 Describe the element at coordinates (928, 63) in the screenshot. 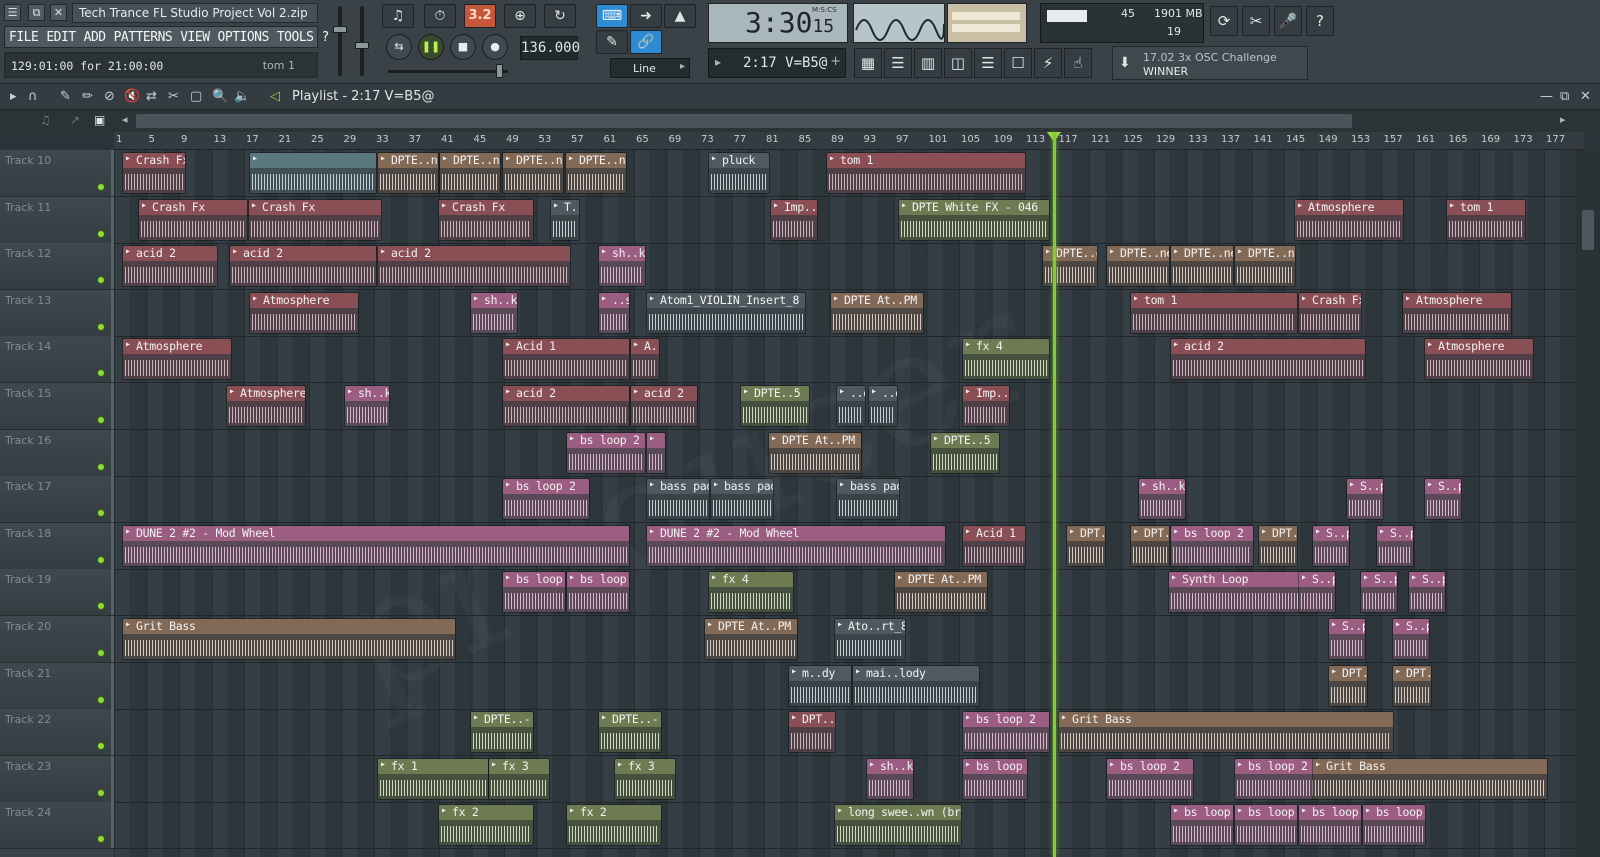

I see `piano-roll-icon: ▥` at that location.